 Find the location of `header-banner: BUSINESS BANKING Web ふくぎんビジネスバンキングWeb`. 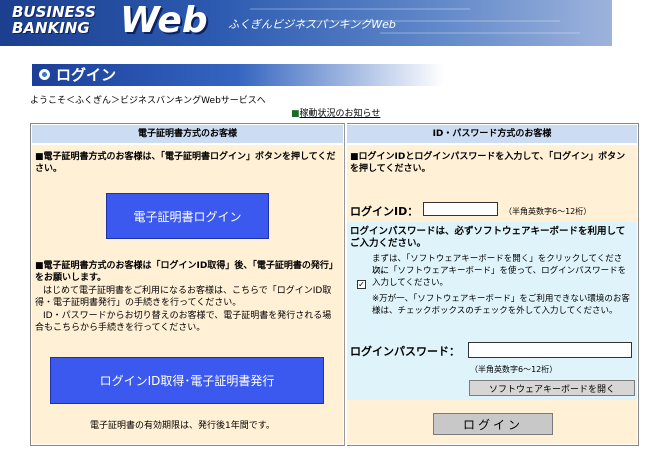

header-banner: BUSINESS BANKING Web ふくぎんビジネスバンキングWeb is located at coordinates (306, 23).